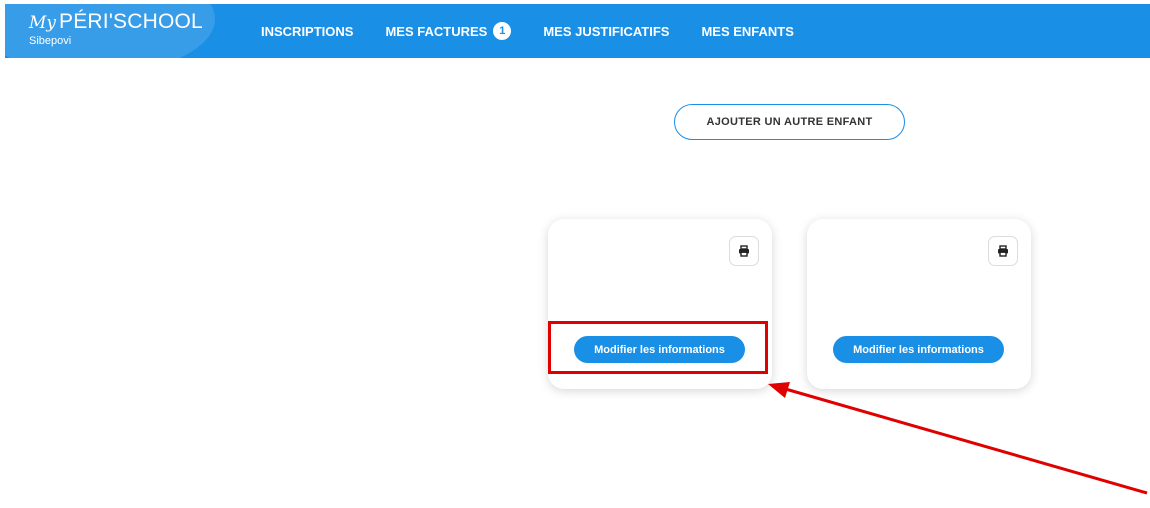 The width and height of the screenshot is (1150, 508). I want to click on annotation-arrow, so click(958, 438).